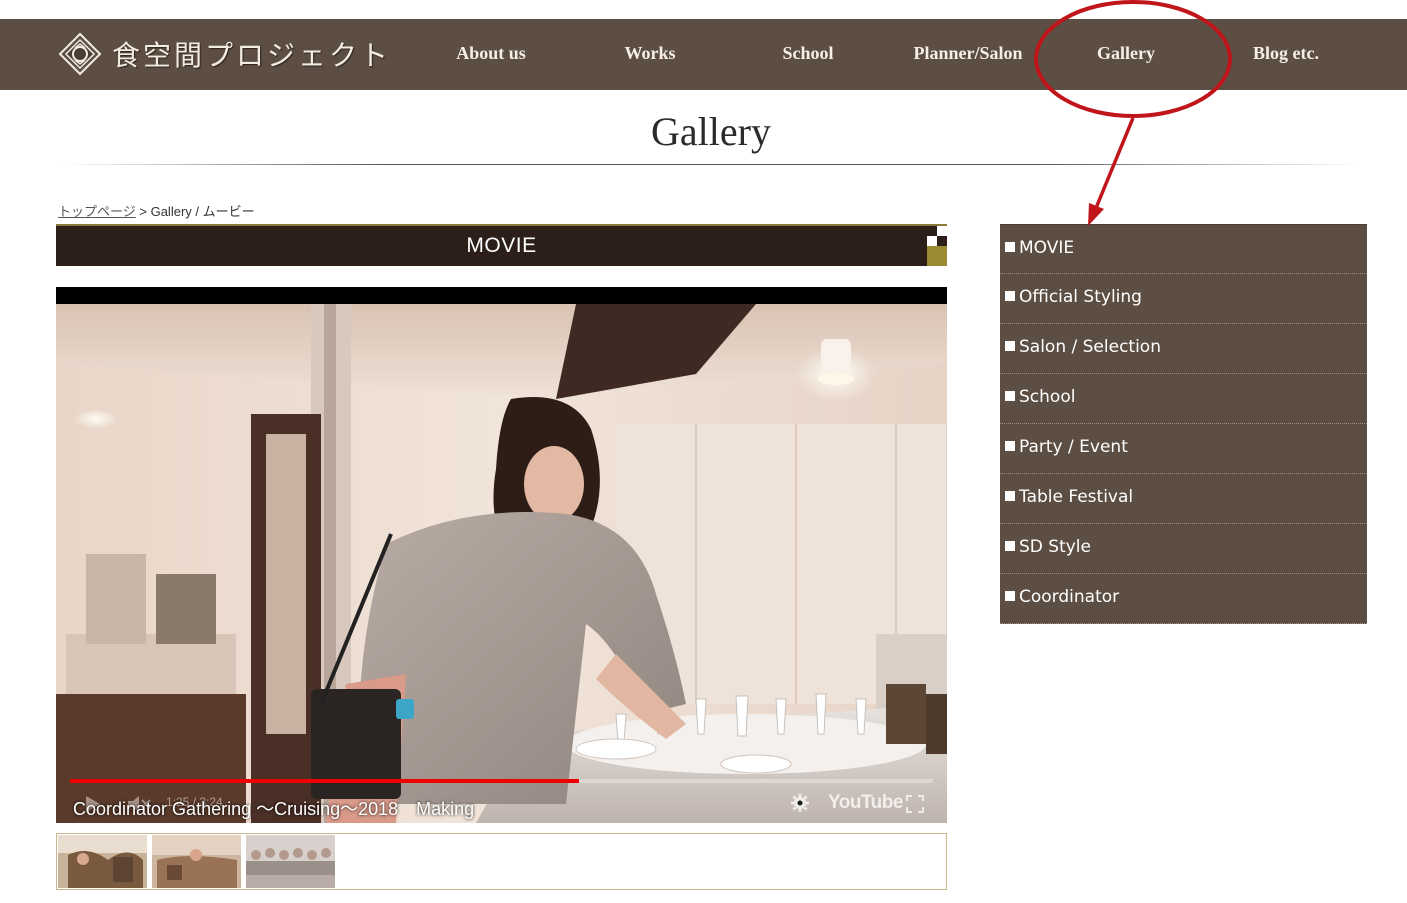  What do you see at coordinates (1047, 248) in the screenshot?
I see `sidebar-item-label: MOVIE` at bounding box center [1047, 248].